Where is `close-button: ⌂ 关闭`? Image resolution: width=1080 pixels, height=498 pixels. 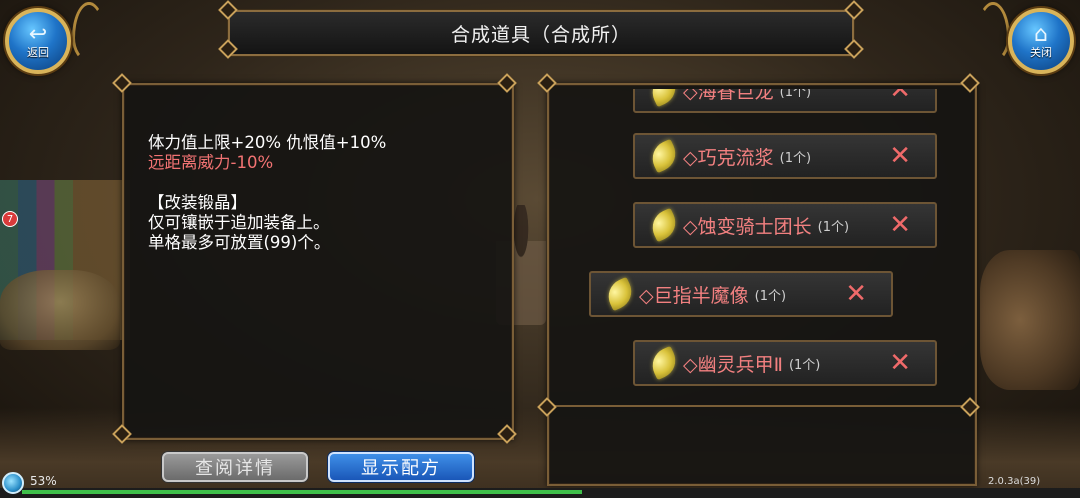 close-button: ⌂ 关闭 is located at coordinates (1041, 41).